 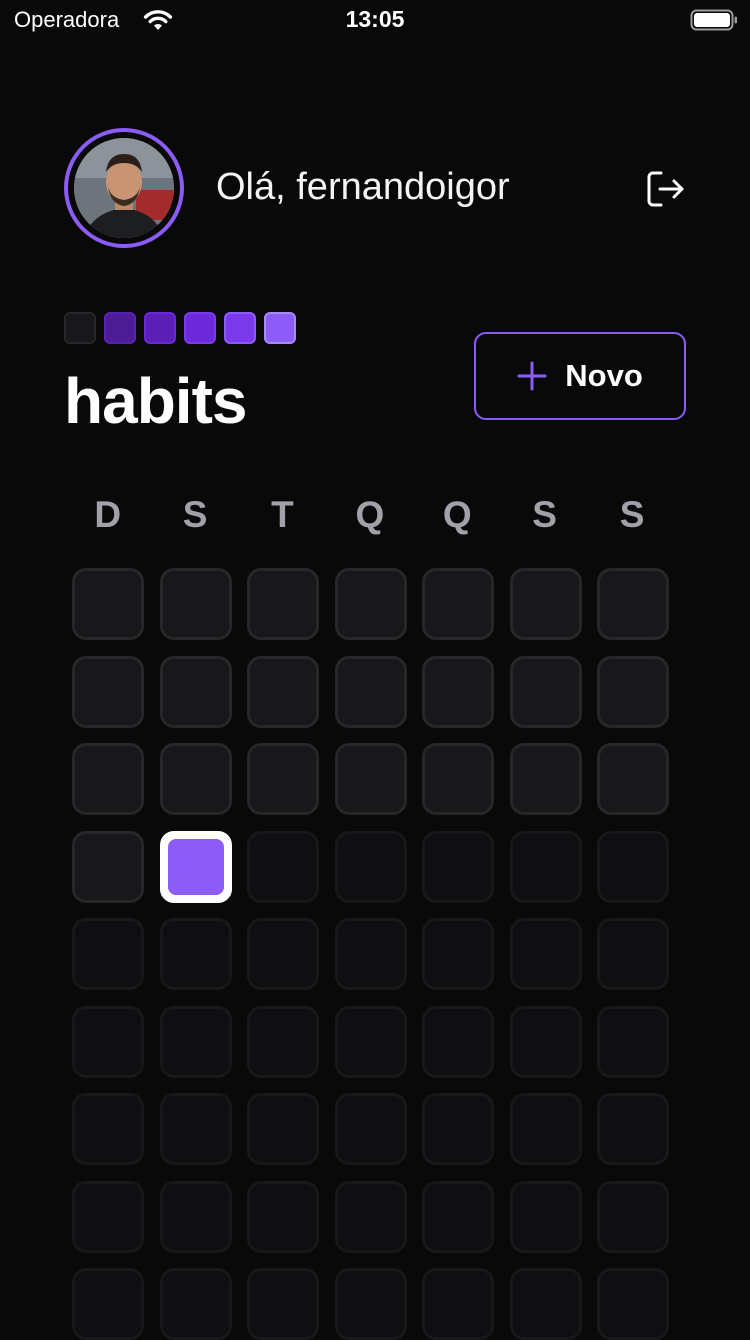 I want to click on greeting-text: Olá, fernandoigor, so click(x=363, y=187).